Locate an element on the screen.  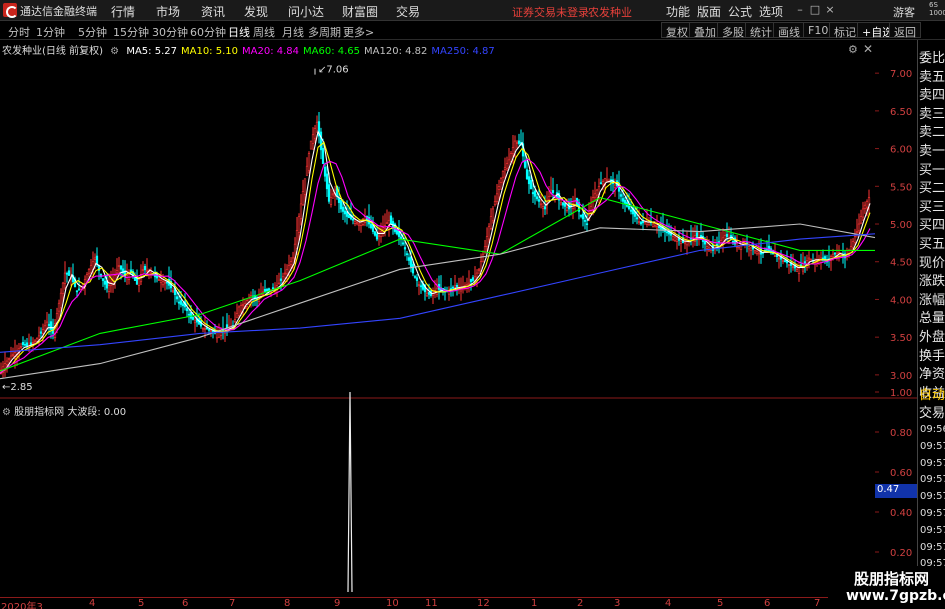
auto-trade-toggle: 自动 is located at coordinates (932, 393).